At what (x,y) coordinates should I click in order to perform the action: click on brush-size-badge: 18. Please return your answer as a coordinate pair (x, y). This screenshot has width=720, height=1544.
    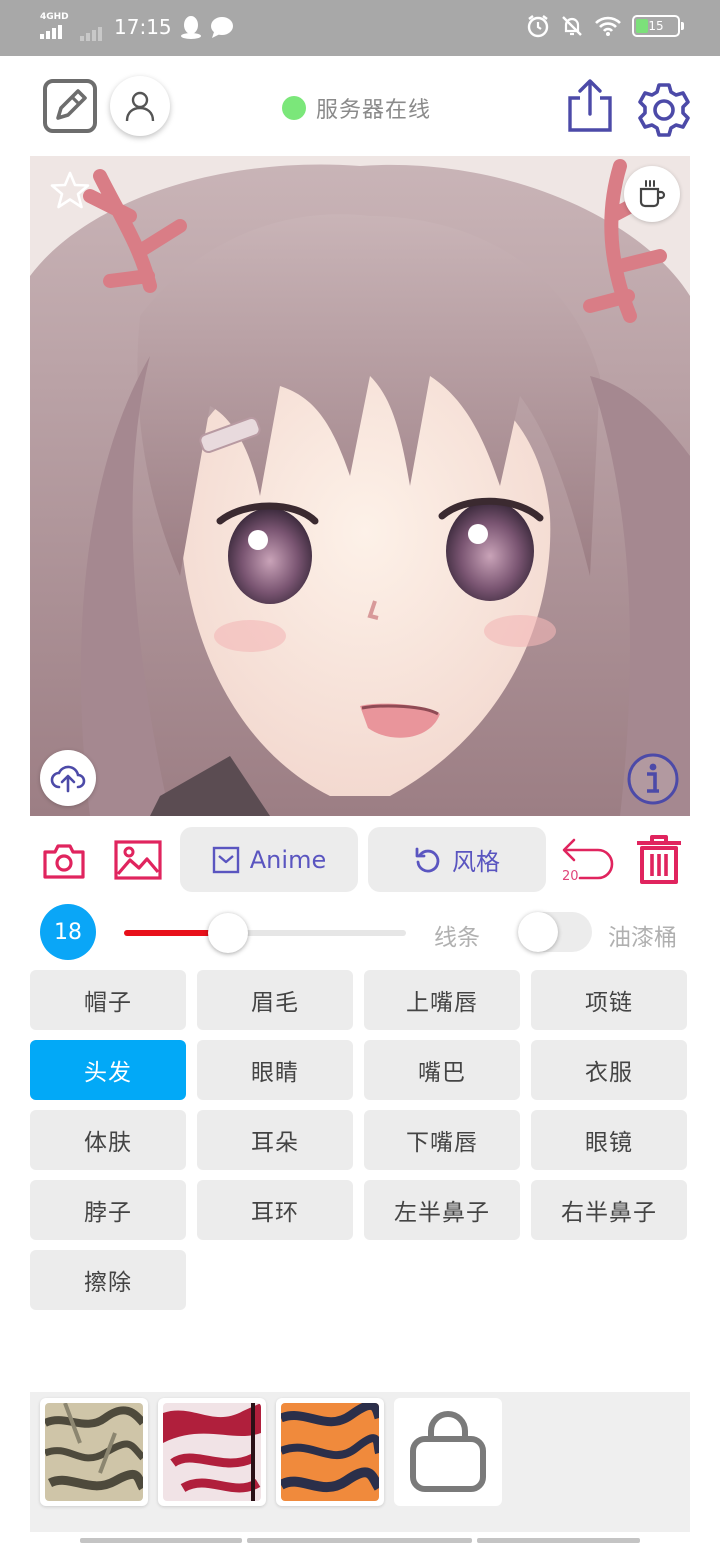
    Looking at the image, I should click on (68, 932).